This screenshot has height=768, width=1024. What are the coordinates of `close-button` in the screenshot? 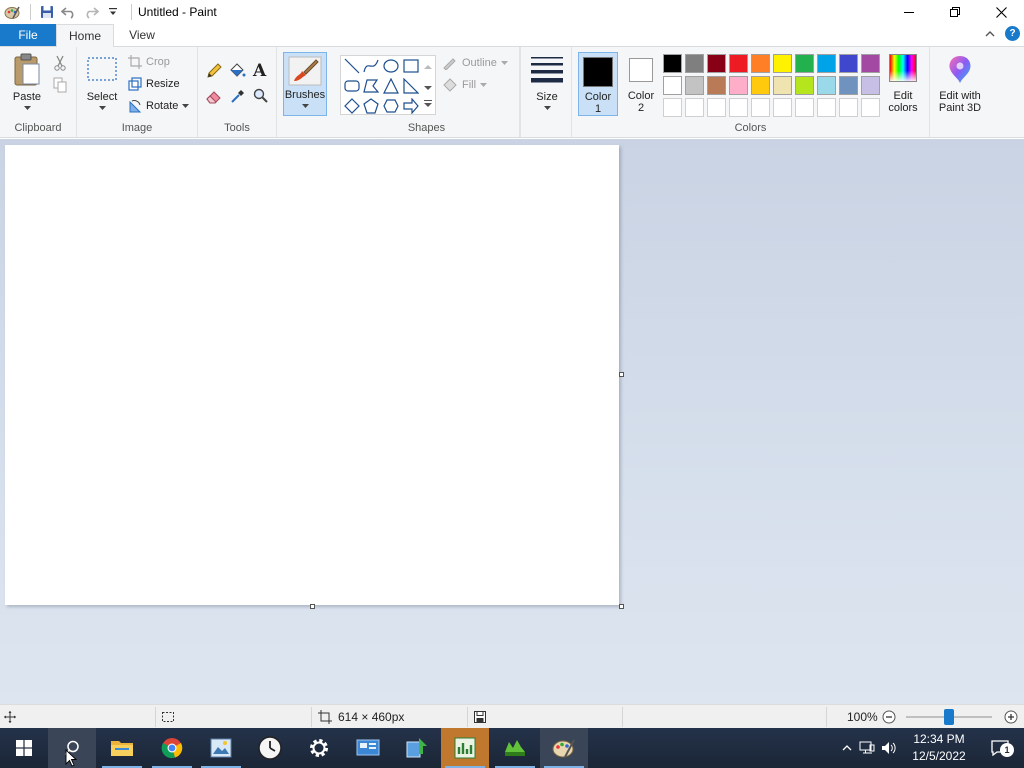 It's located at (1001, 12).